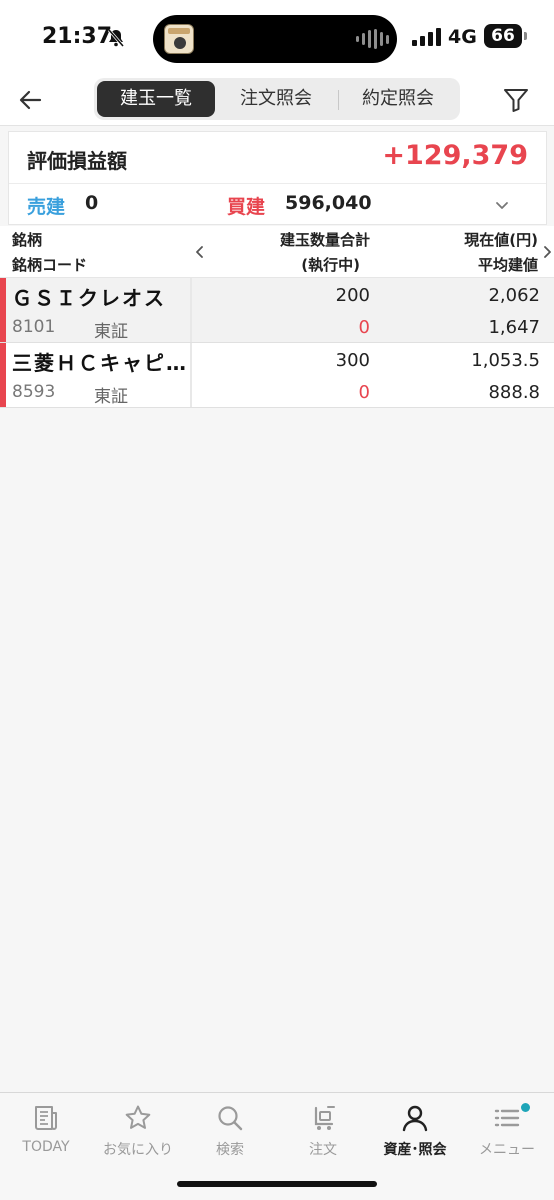 The image size is (554, 1200). What do you see at coordinates (77, 36) in the screenshot?
I see `status-time: 21:37` at bounding box center [77, 36].